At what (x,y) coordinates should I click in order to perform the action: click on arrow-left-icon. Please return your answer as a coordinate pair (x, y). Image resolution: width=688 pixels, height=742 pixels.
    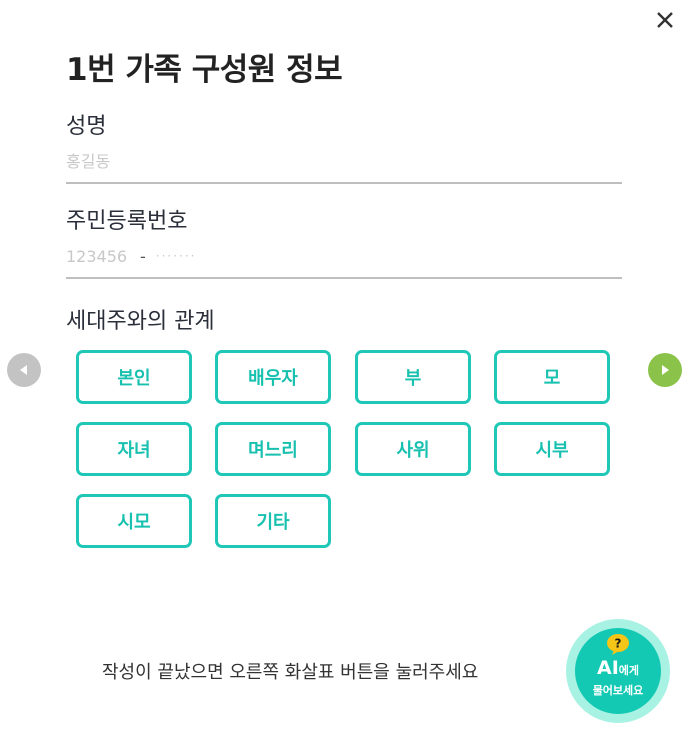
    Looking at the image, I should click on (23, 370).